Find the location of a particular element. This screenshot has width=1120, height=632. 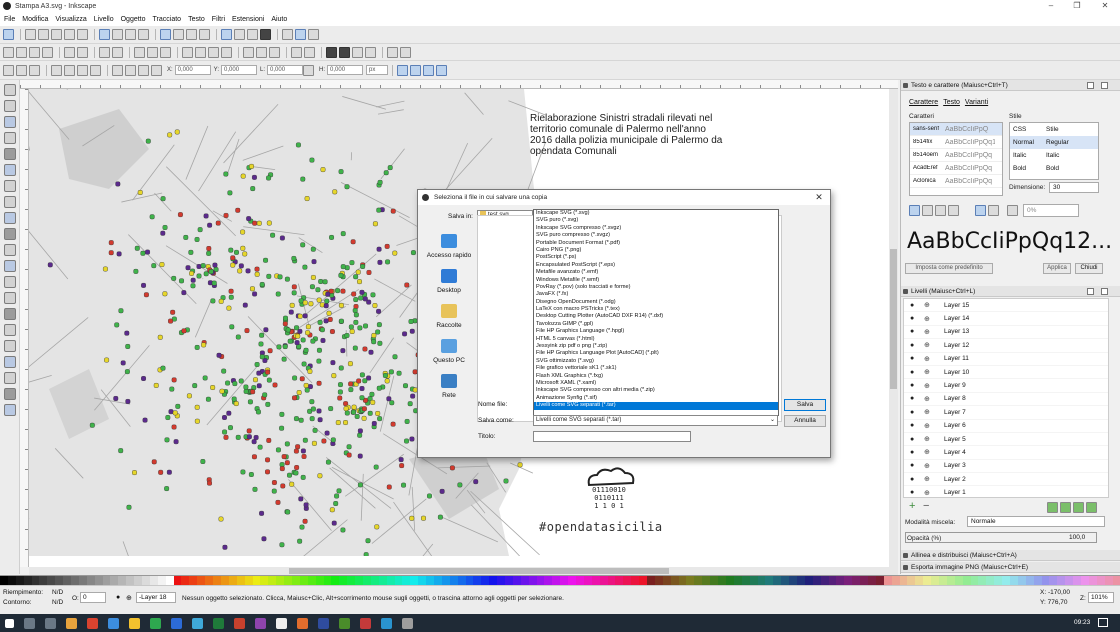

cancel-button: Annulla is located at coordinates (805, 421).